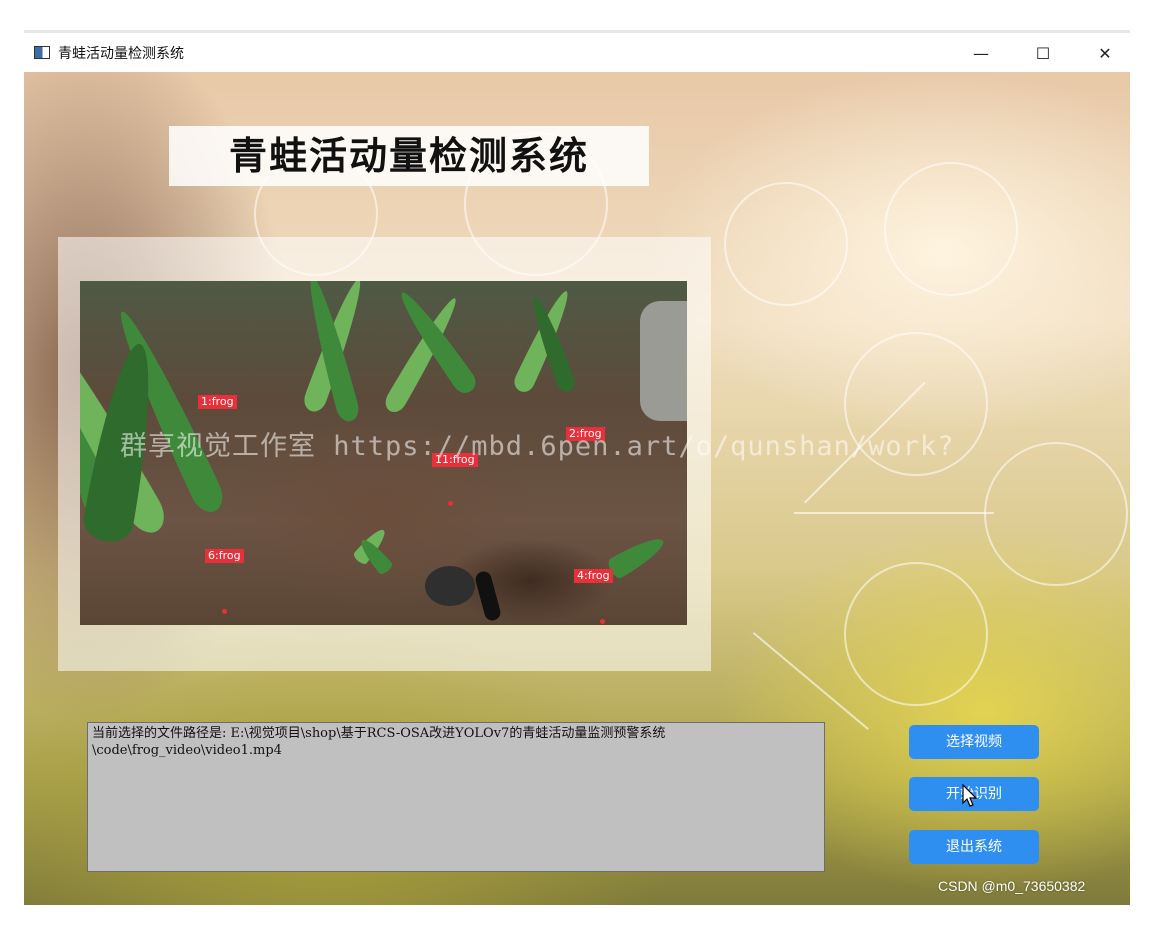 This screenshot has height=936, width=1154. What do you see at coordinates (577, 53) in the screenshot?
I see `title-bar: 青蛙活动量检测系统 — ☐ ✕` at bounding box center [577, 53].